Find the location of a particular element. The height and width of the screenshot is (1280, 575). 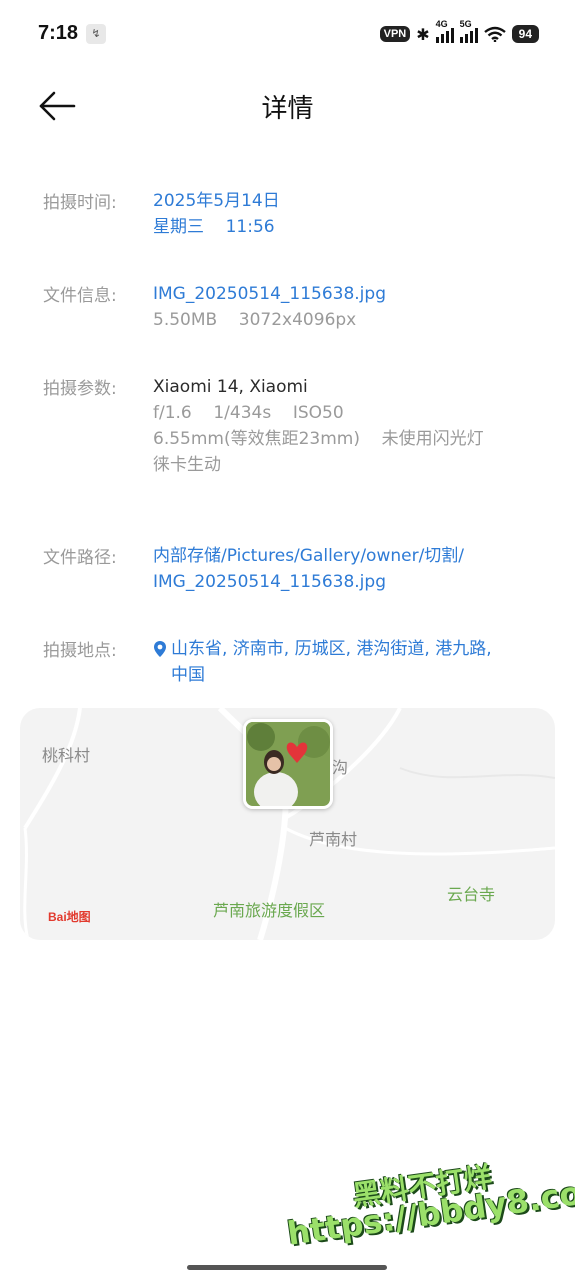

map-label-resort: 芦南旅游度假区 is located at coordinates (269, 910).